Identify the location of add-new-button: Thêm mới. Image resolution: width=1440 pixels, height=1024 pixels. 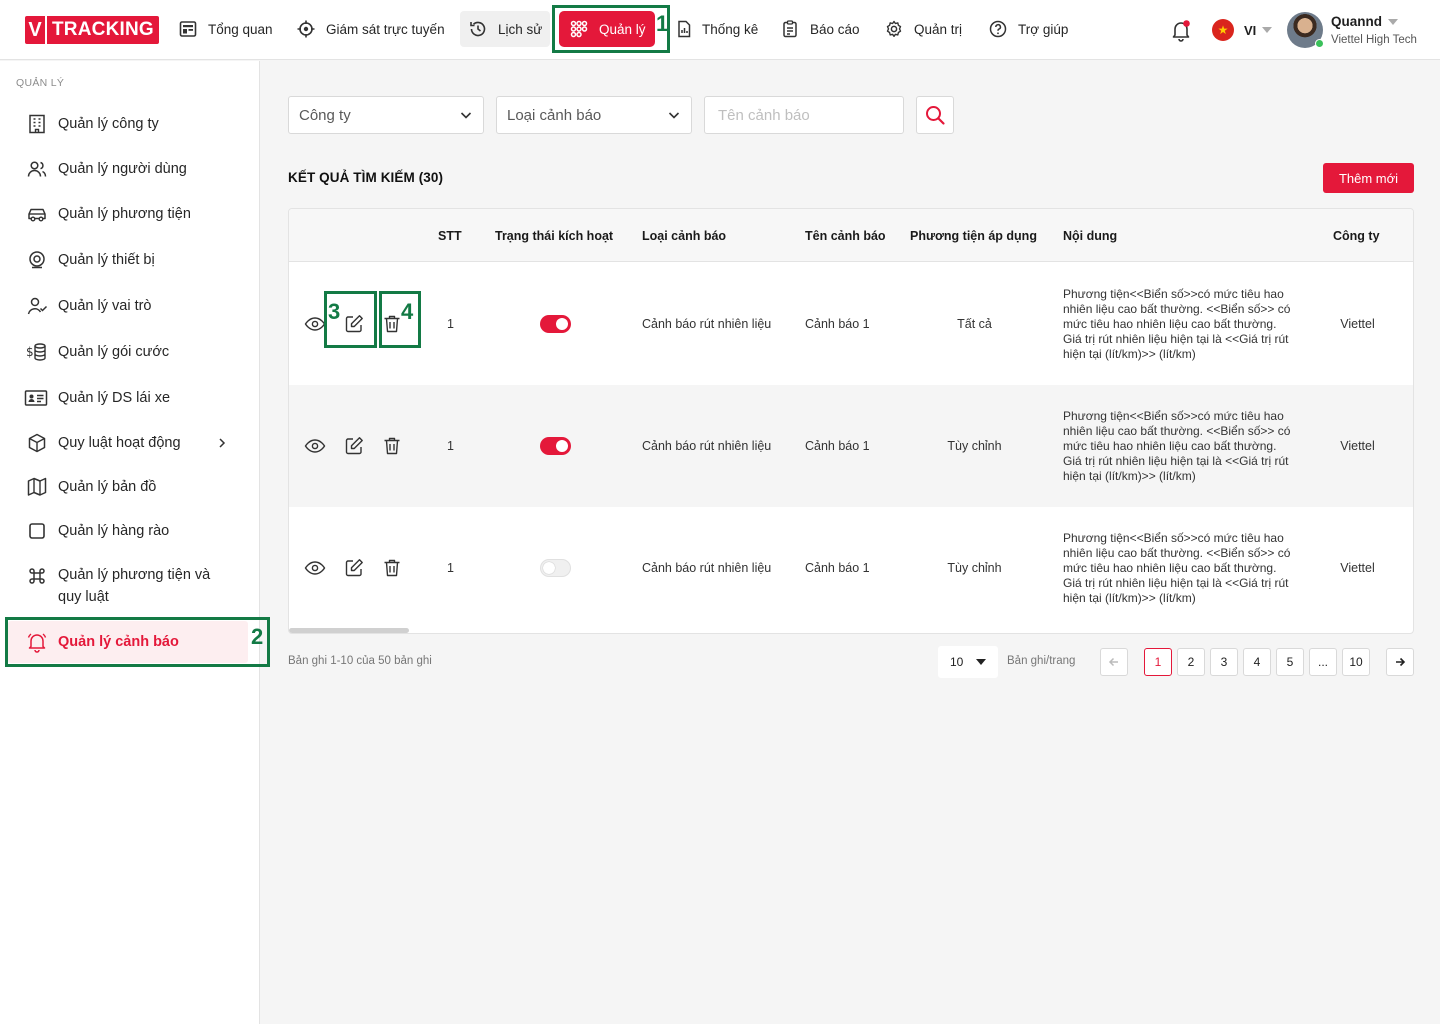
(1368, 178).